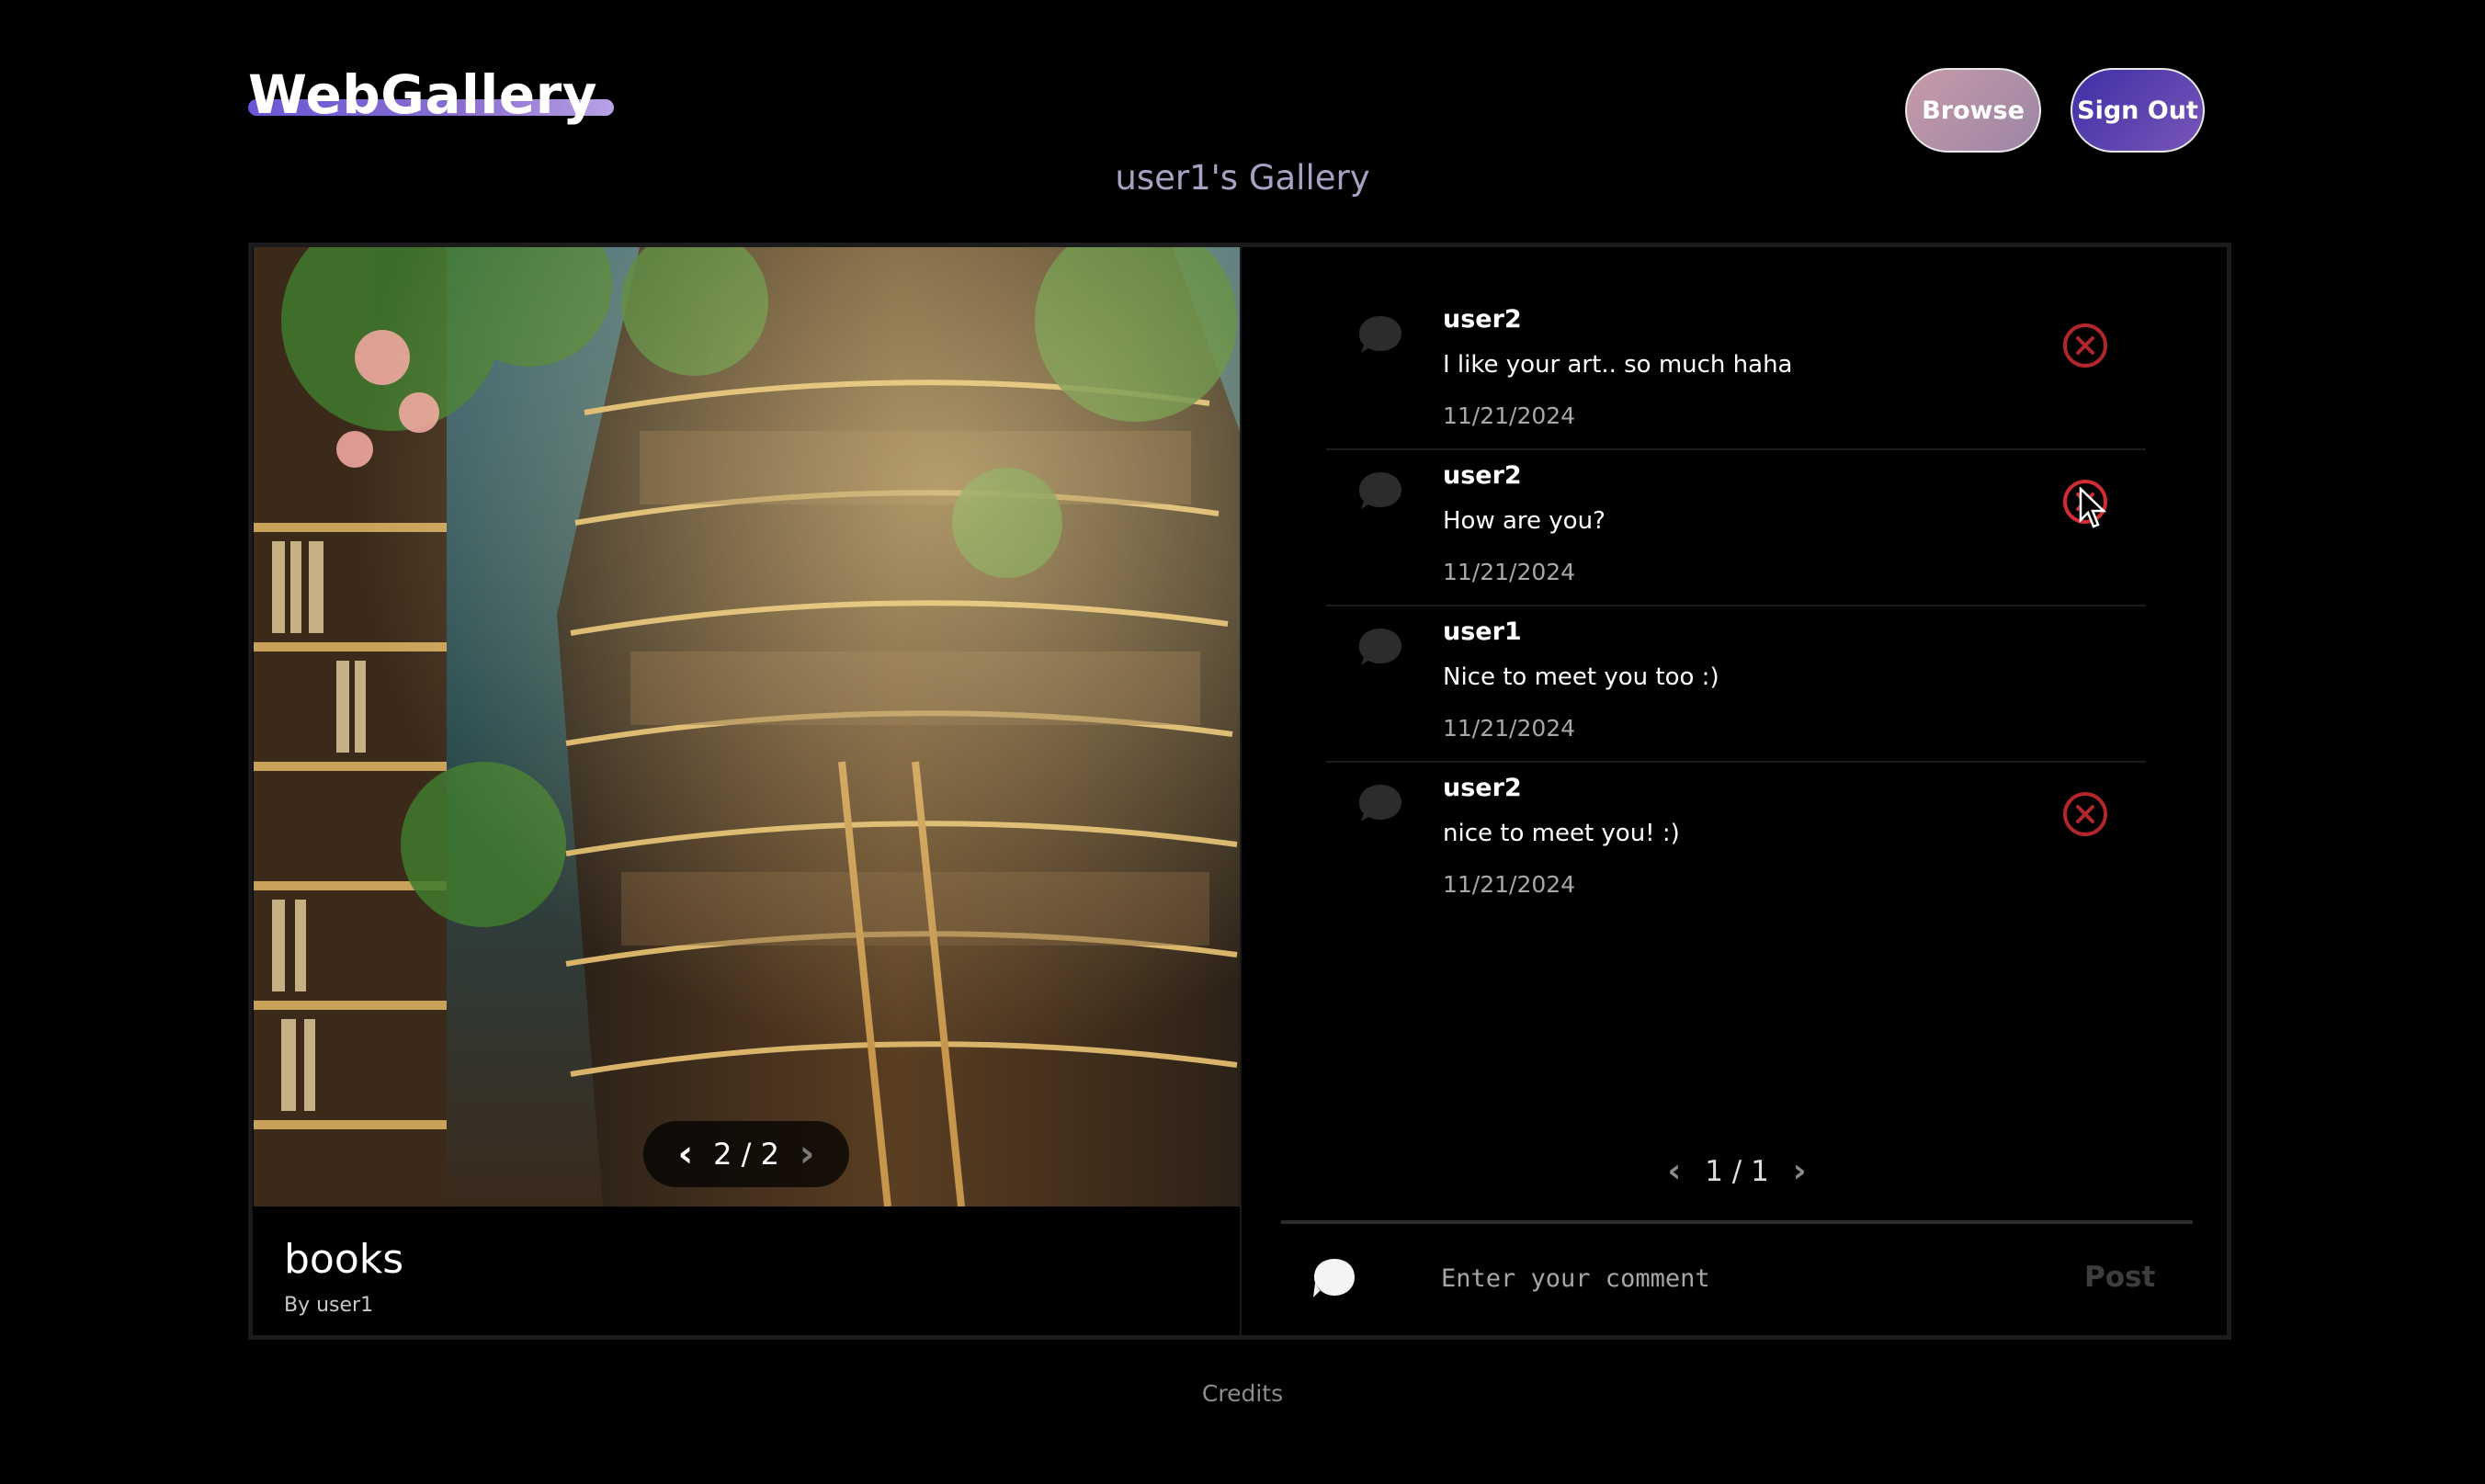 This screenshot has width=2485, height=1484. I want to click on comment-page-indicator: 1 / 1, so click(1737, 1171).